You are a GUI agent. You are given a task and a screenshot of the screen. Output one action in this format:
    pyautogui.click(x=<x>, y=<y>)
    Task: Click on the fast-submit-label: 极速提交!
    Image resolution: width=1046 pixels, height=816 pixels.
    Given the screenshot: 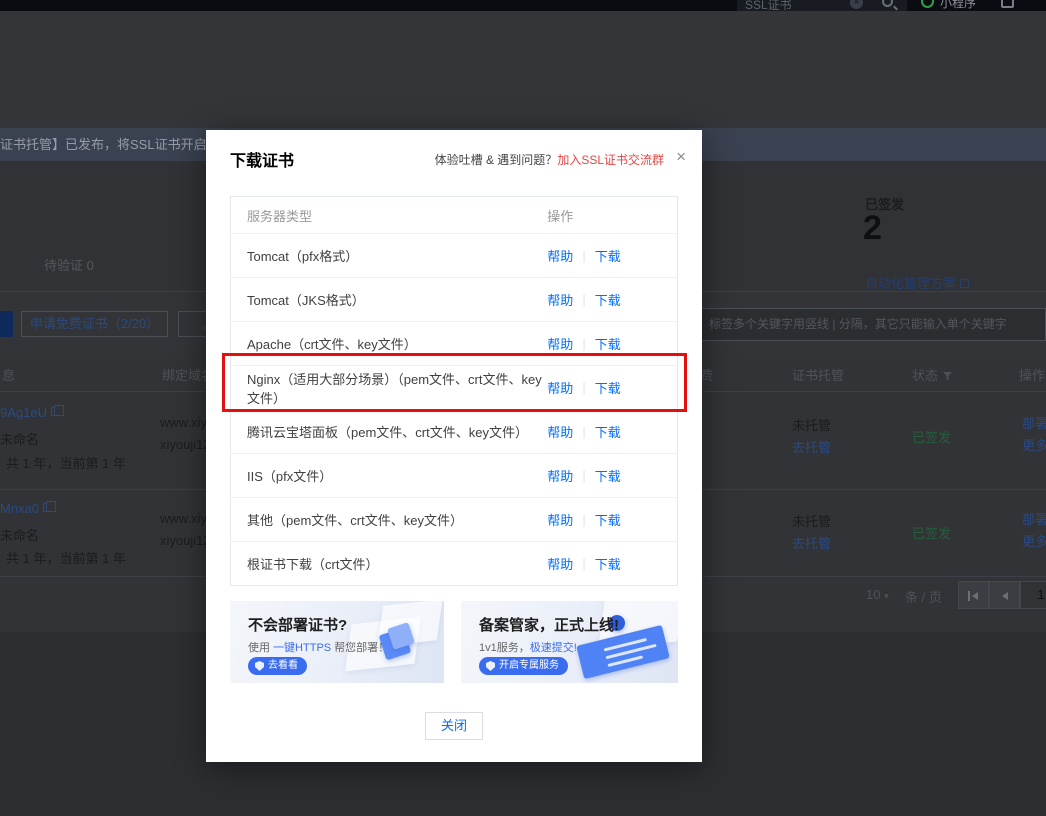 What is the action you would take?
    pyautogui.click(x=553, y=648)
    